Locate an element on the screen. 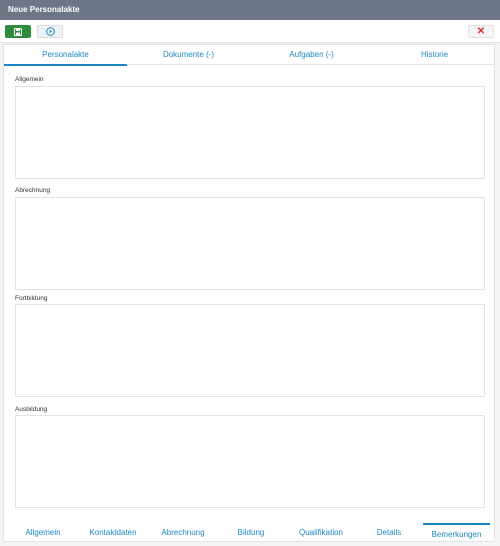 The image size is (500, 546). tab-dokumente: Dokumente (-) is located at coordinates (188, 54).